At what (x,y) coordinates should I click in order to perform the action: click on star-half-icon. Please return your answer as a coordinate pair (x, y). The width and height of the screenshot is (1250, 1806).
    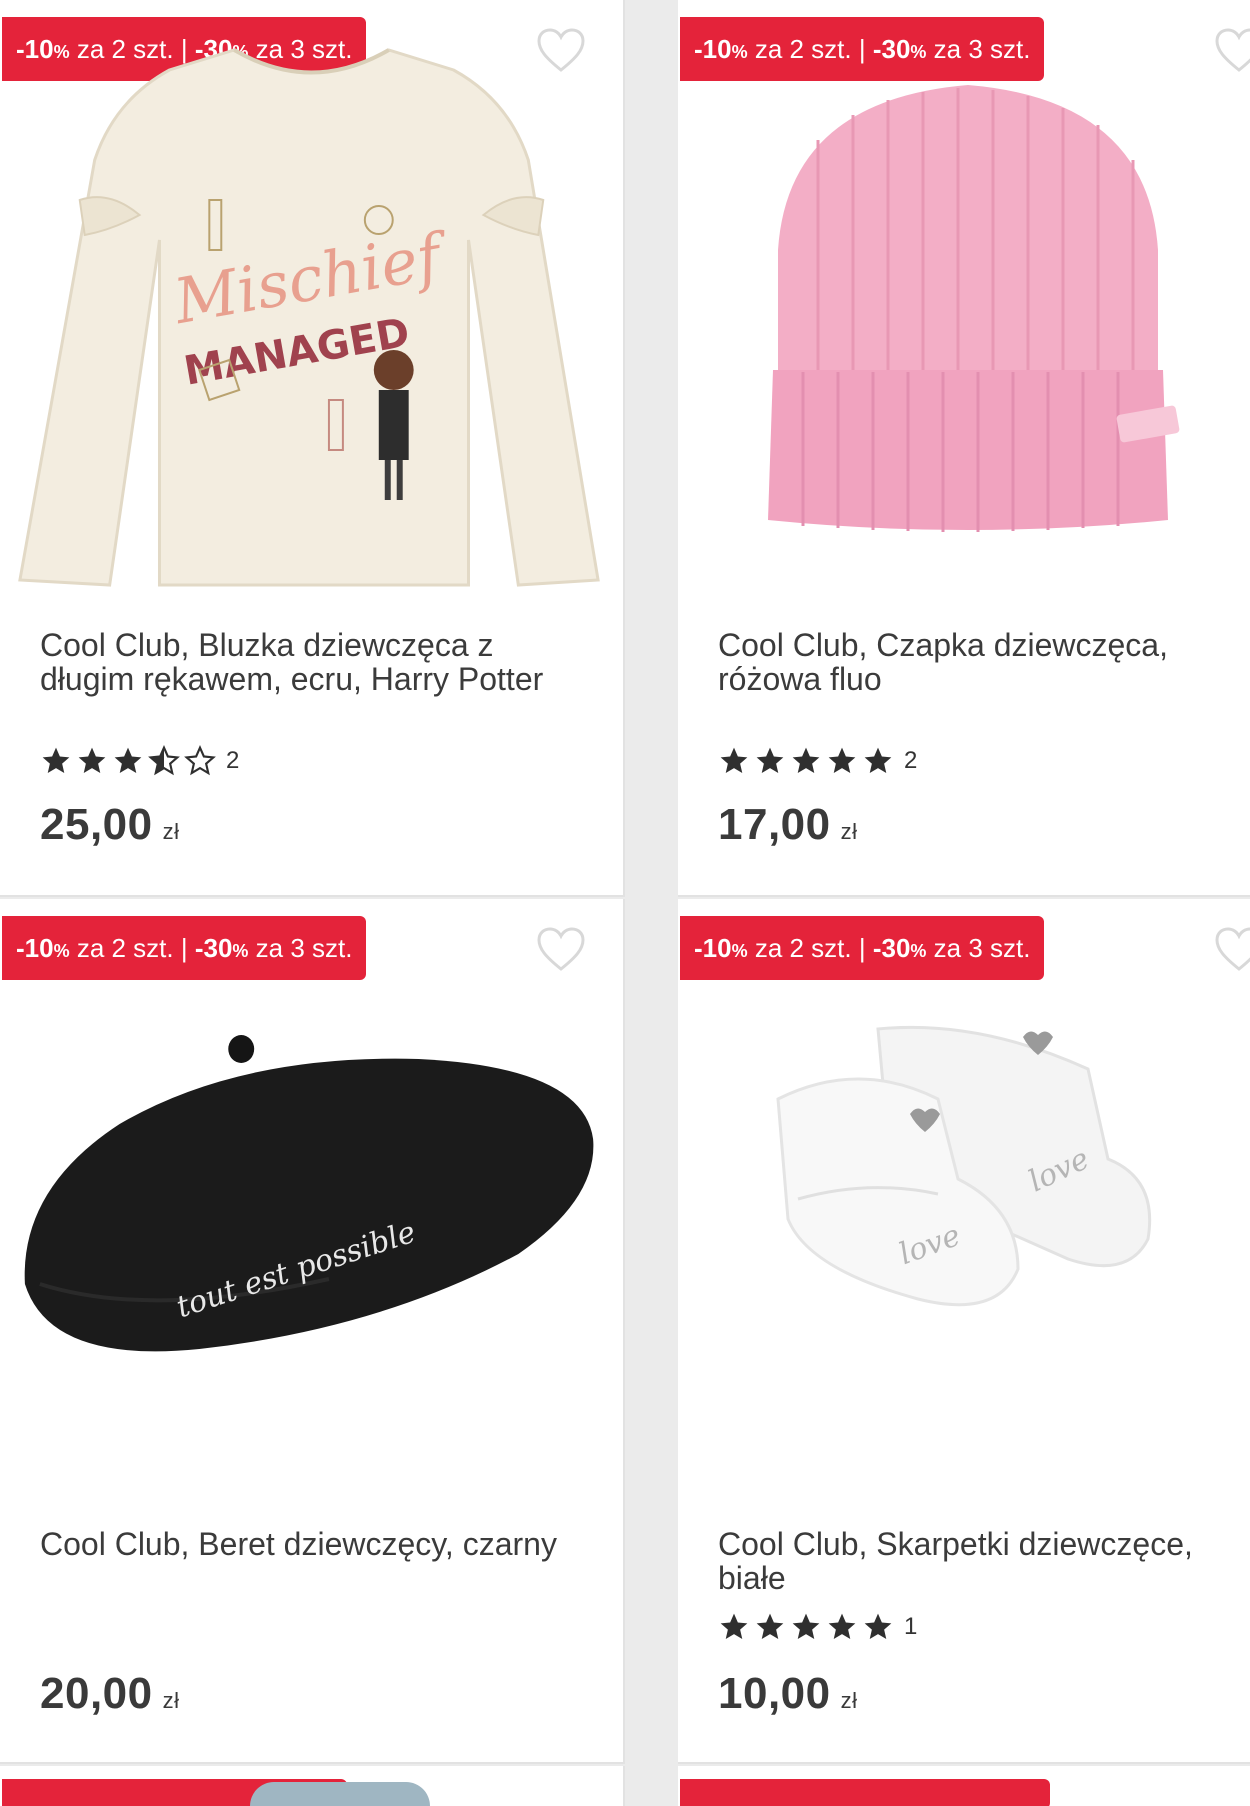
    Looking at the image, I should click on (164, 760).